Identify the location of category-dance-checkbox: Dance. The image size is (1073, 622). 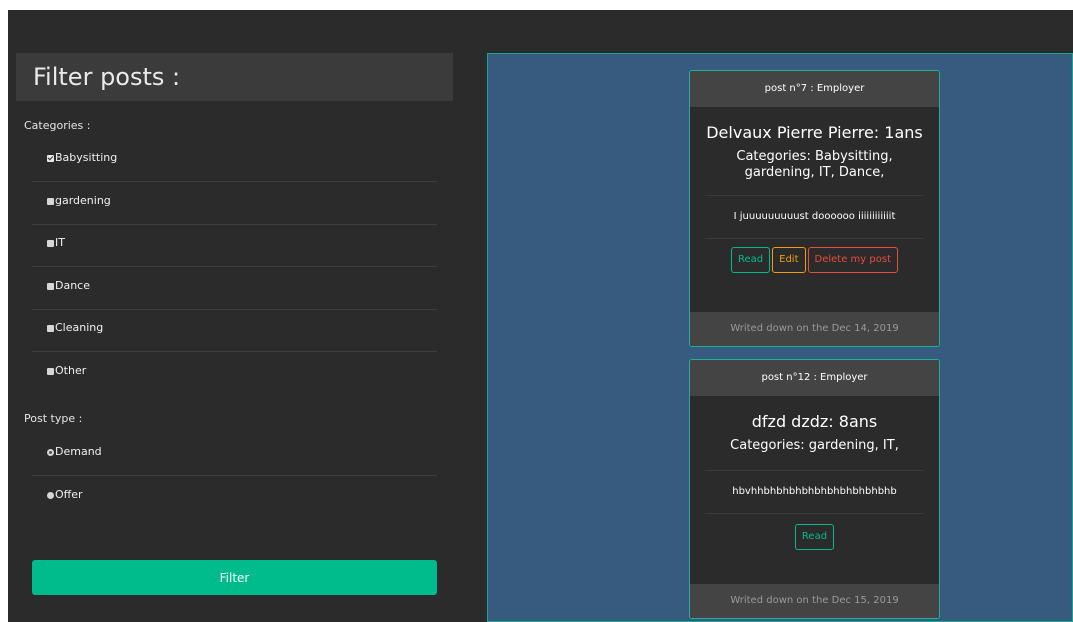
(234, 288).